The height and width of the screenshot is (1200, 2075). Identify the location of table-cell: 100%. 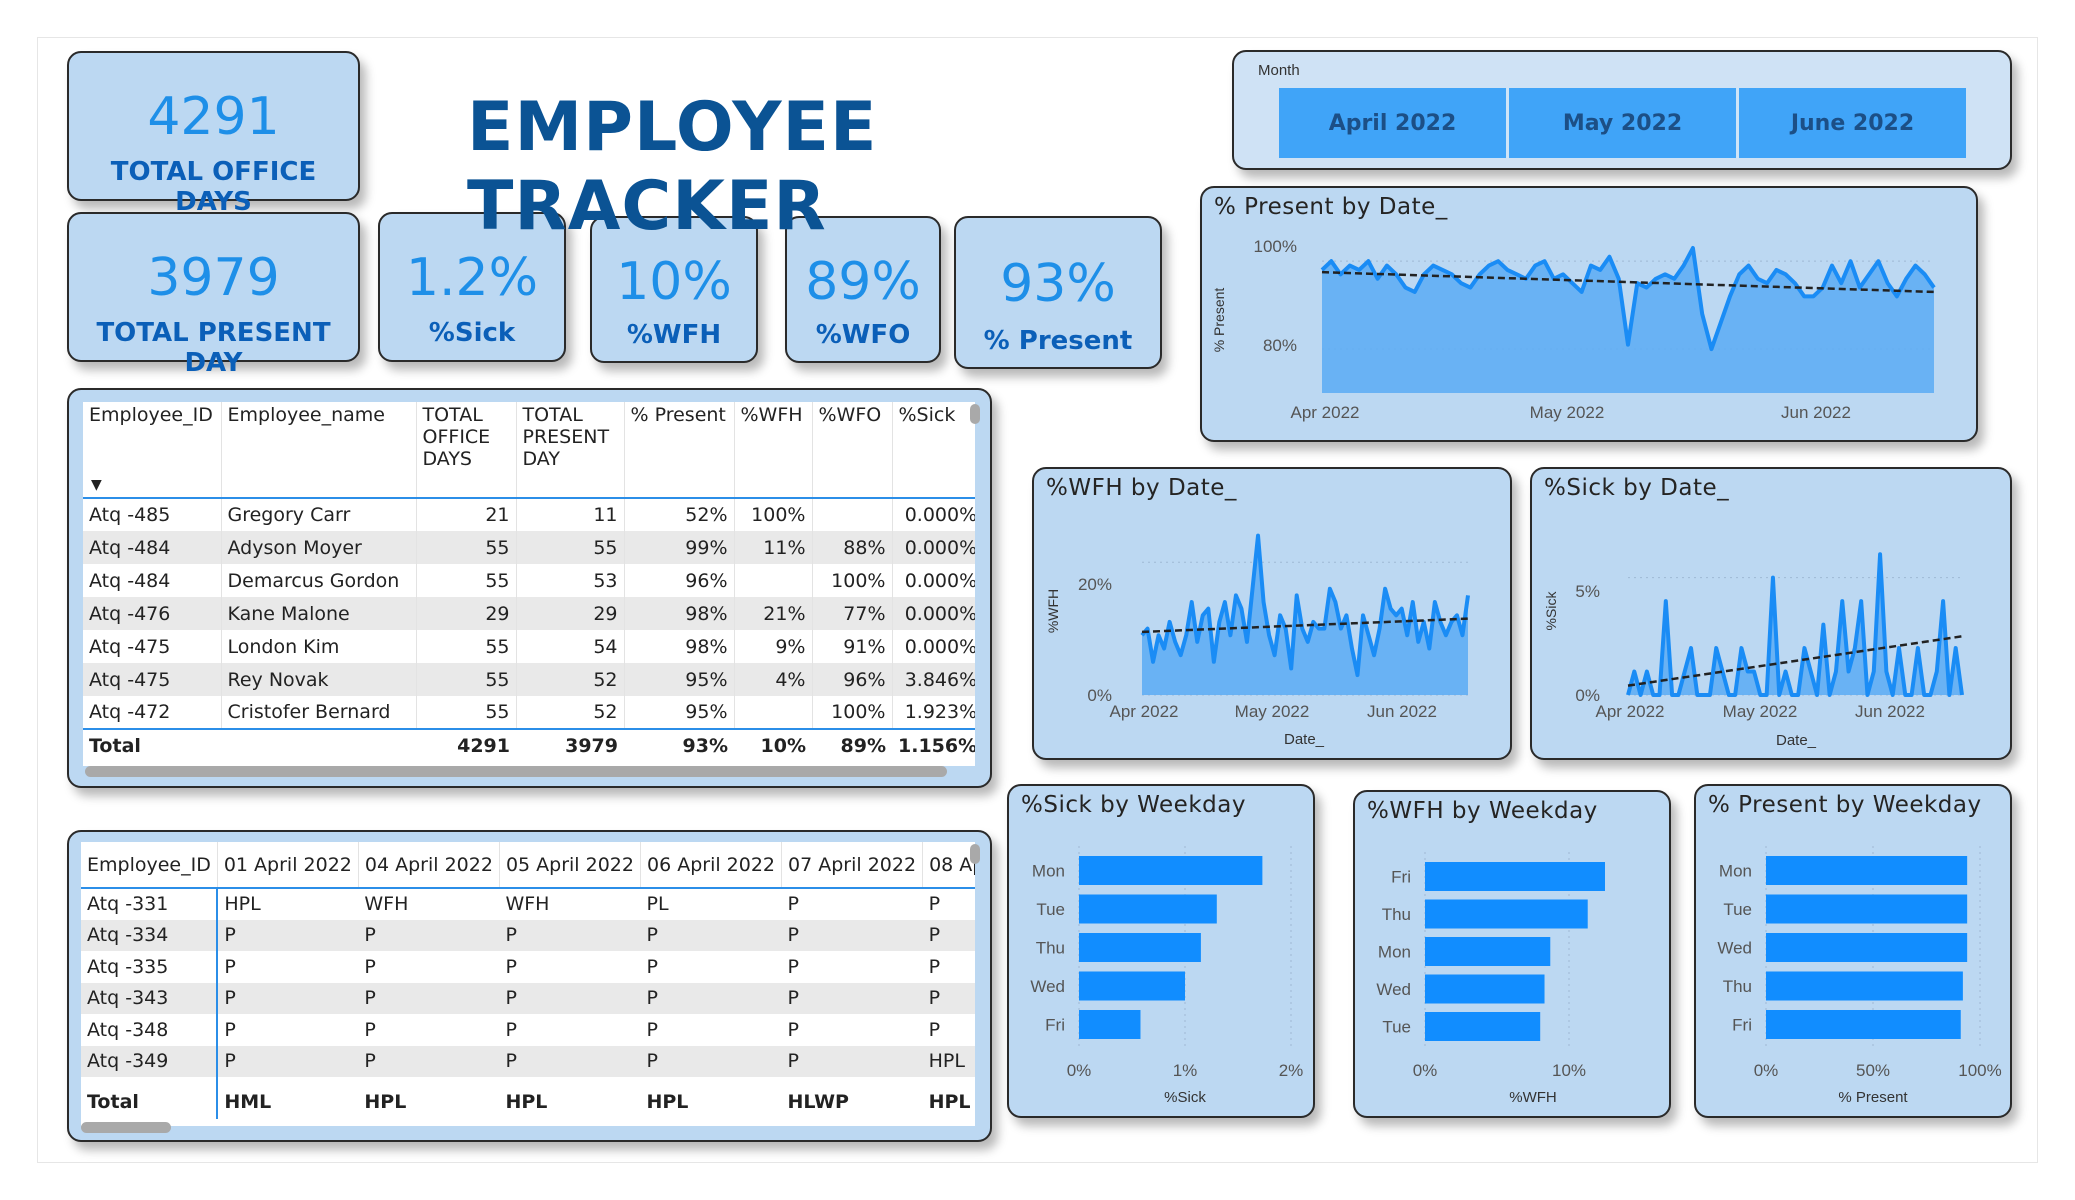
(851, 580).